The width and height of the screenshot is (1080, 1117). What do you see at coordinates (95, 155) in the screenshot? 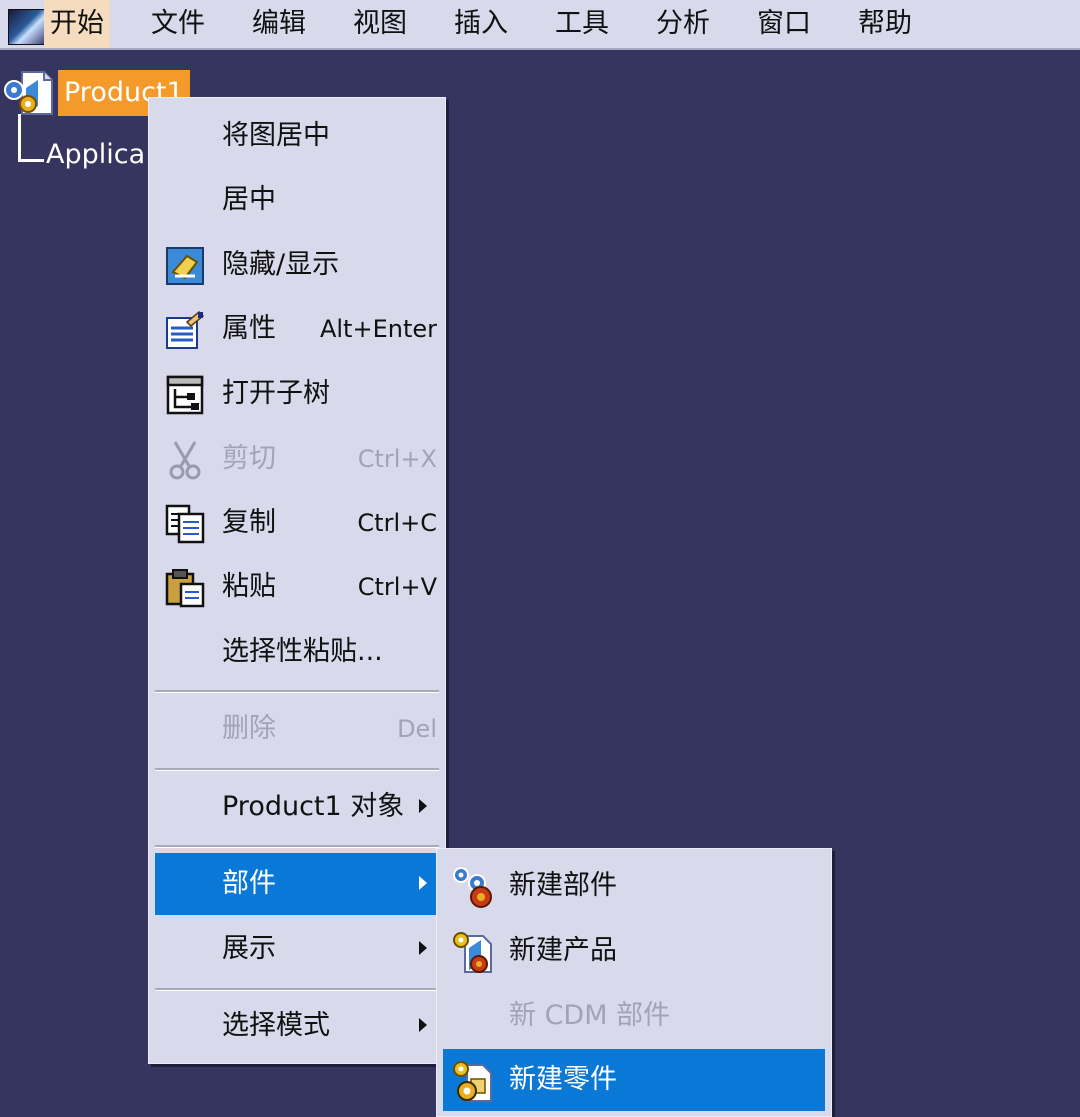
I see `tree-child-applications: Applica` at bounding box center [95, 155].